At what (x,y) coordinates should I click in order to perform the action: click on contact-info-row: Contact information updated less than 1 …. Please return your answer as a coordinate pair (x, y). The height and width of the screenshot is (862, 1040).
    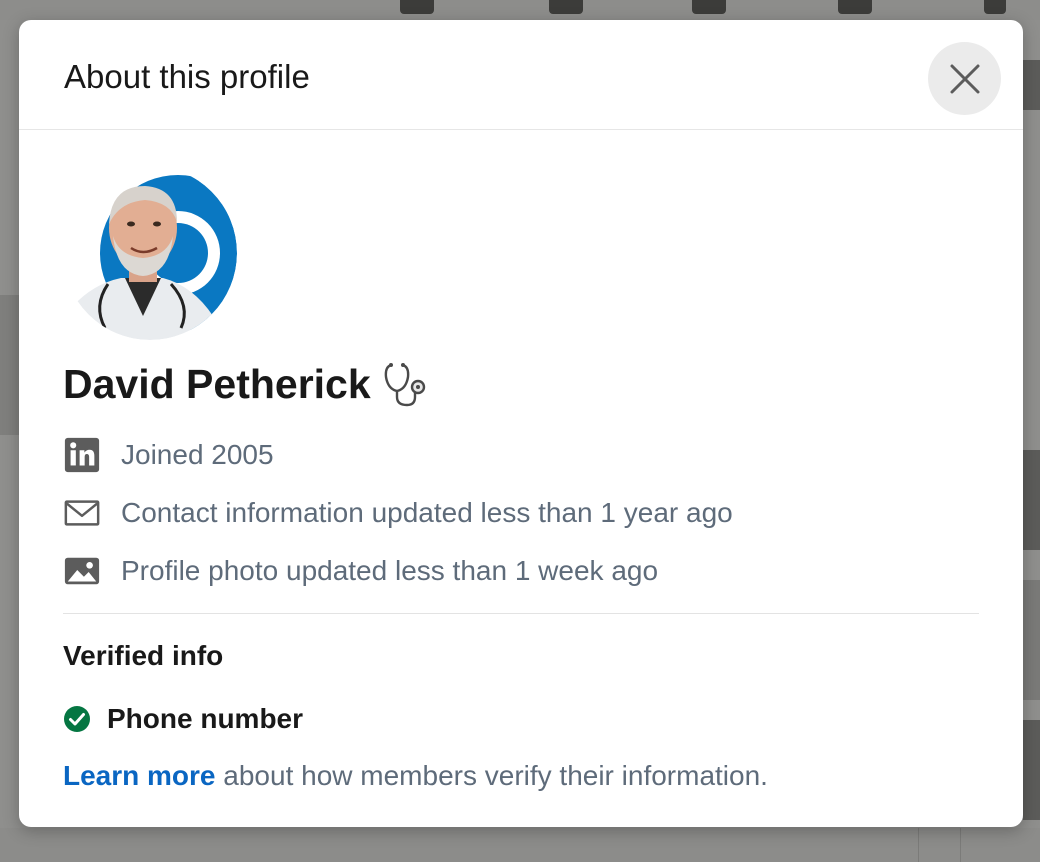
    Looking at the image, I should click on (398, 513).